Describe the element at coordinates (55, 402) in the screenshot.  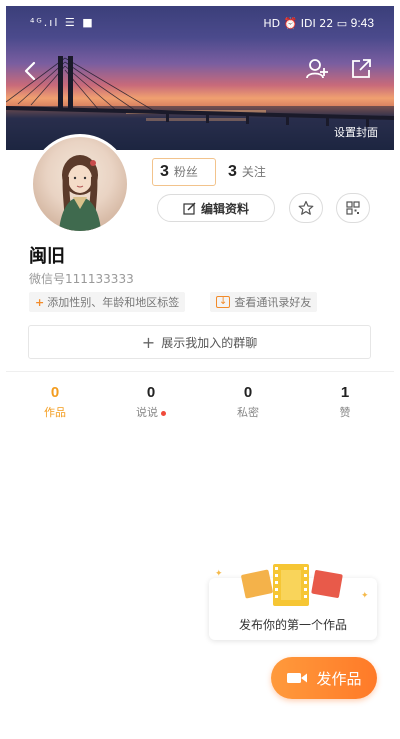
I see `tab-works: 0 作品` at that location.